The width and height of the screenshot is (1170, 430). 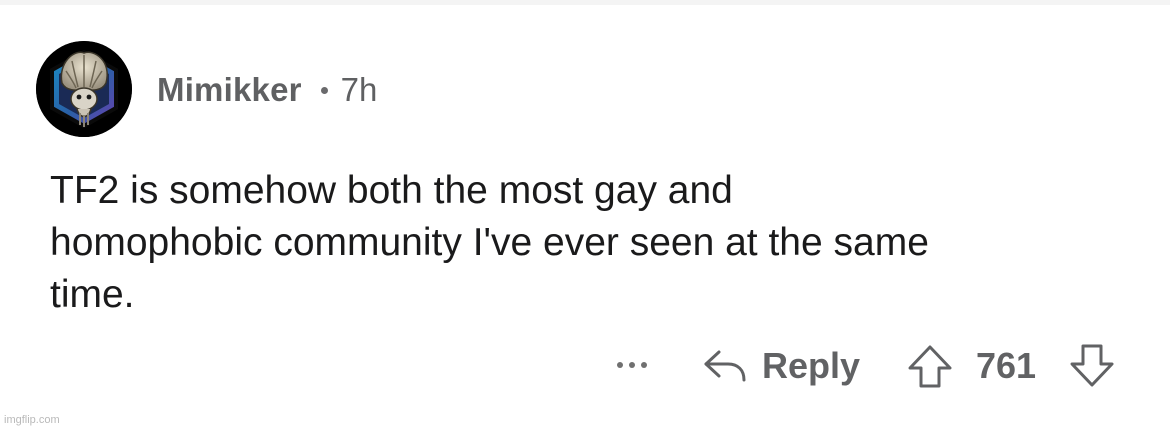 I want to click on vote-score: 761, so click(x=1006, y=365).